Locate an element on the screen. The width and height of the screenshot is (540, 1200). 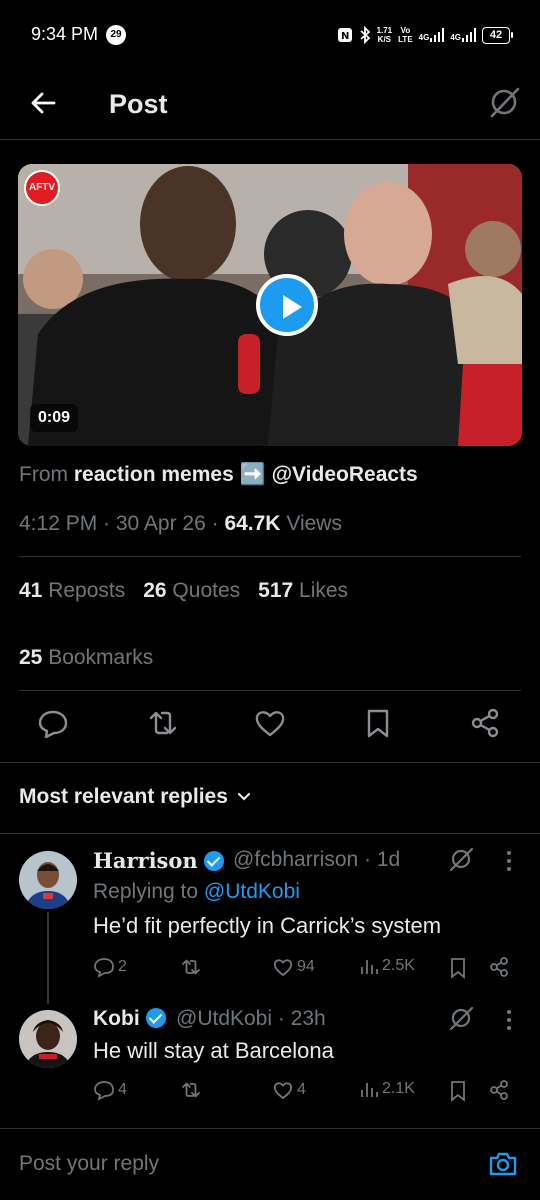
status-bar: 9:34 PM 29 N 1.71 K/S Vo LTE 4G 4G 42 is located at coordinates (270, 35).